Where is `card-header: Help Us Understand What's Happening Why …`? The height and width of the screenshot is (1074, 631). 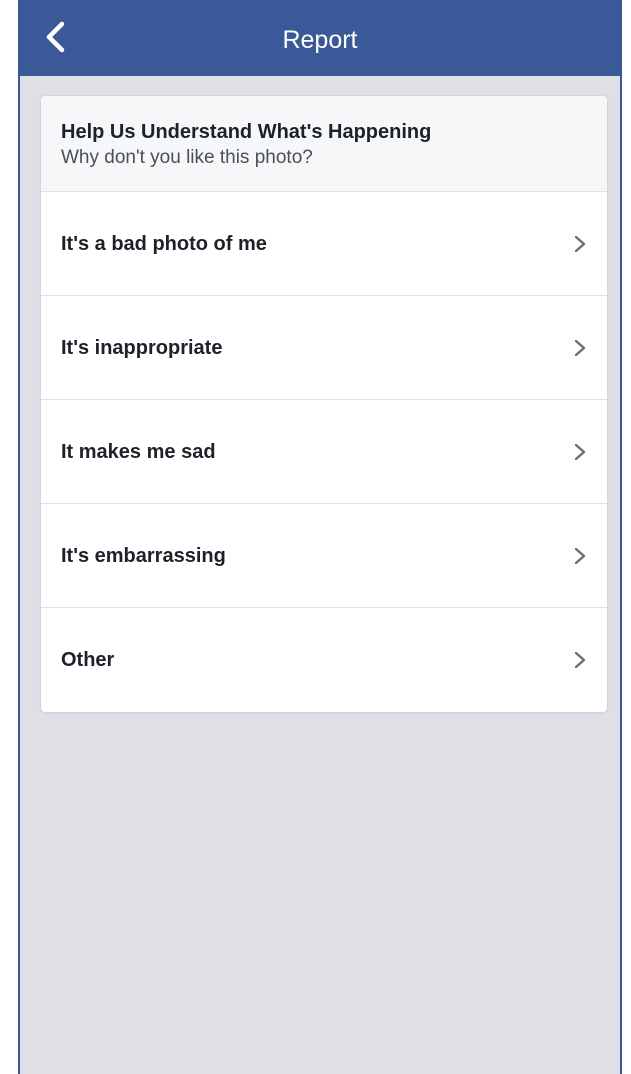 card-header: Help Us Understand What's Happening Why … is located at coordinates (324, 144).